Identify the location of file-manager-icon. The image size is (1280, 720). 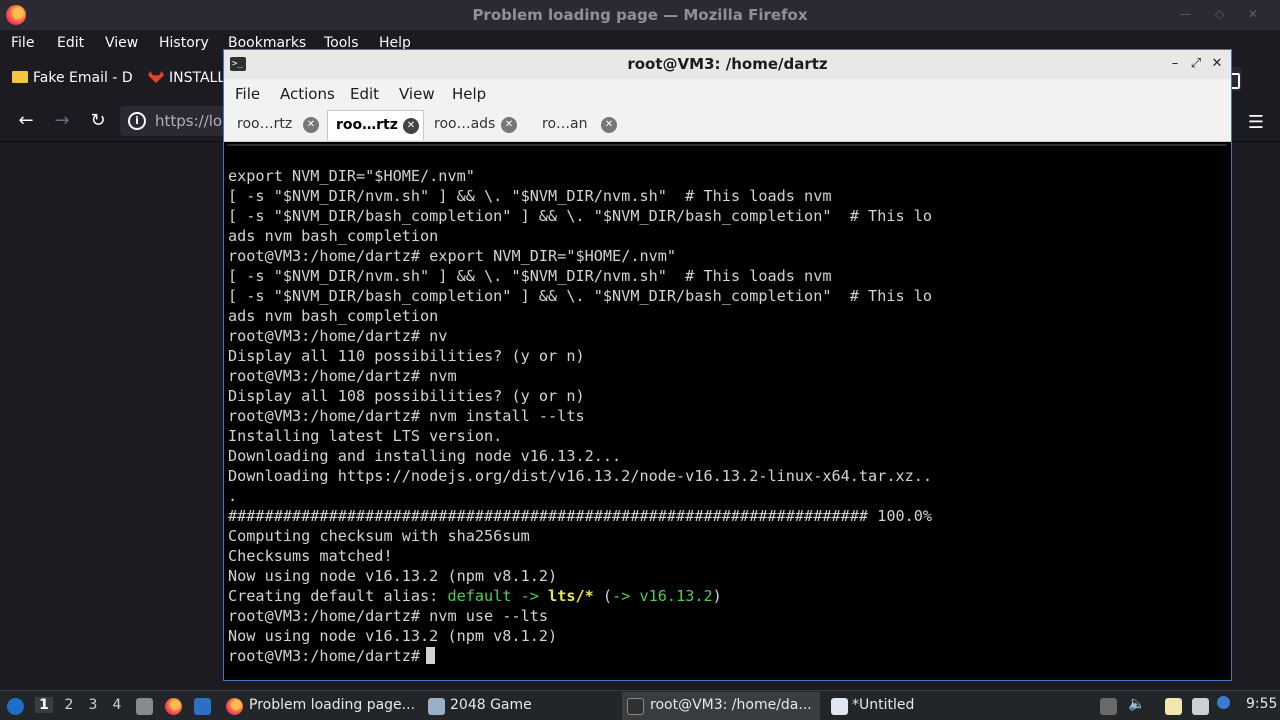
(144, 706).